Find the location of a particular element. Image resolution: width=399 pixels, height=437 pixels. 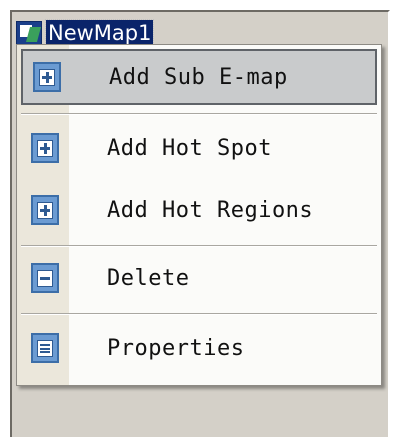

menu-item-add-hot-spot: Add Hot Spot is located at coordinates (199, 148).